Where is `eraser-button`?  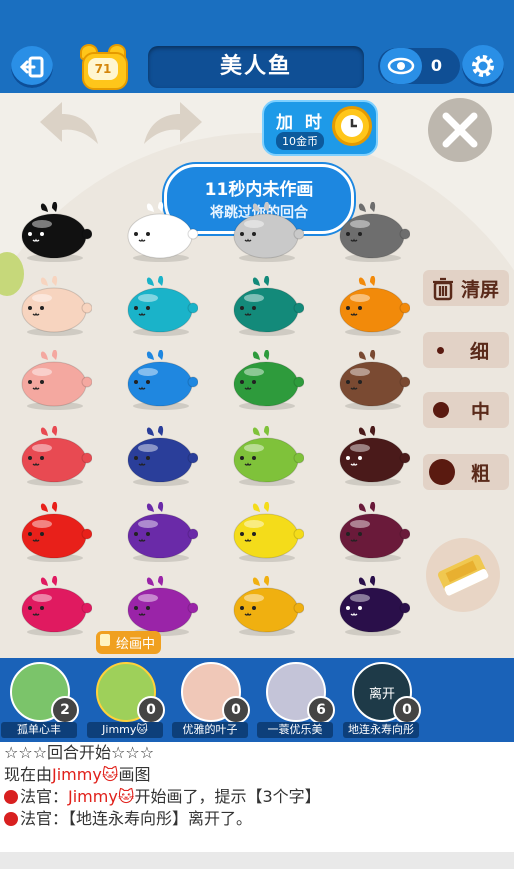 eraser-button is located at coordinates (463, 575).